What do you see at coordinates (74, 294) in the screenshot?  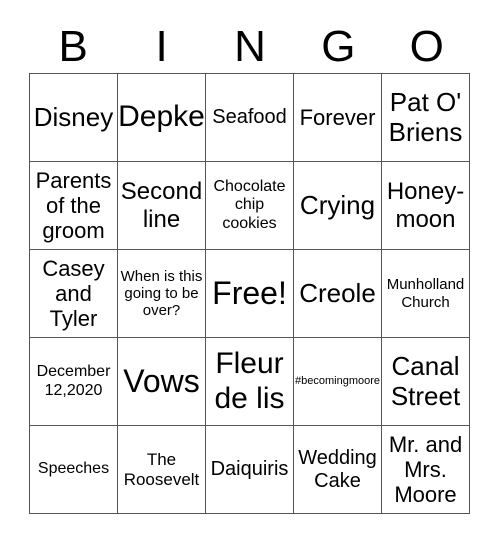 I see `bingo-cell: Casey and Tyler` at bounding box center [74, 294].